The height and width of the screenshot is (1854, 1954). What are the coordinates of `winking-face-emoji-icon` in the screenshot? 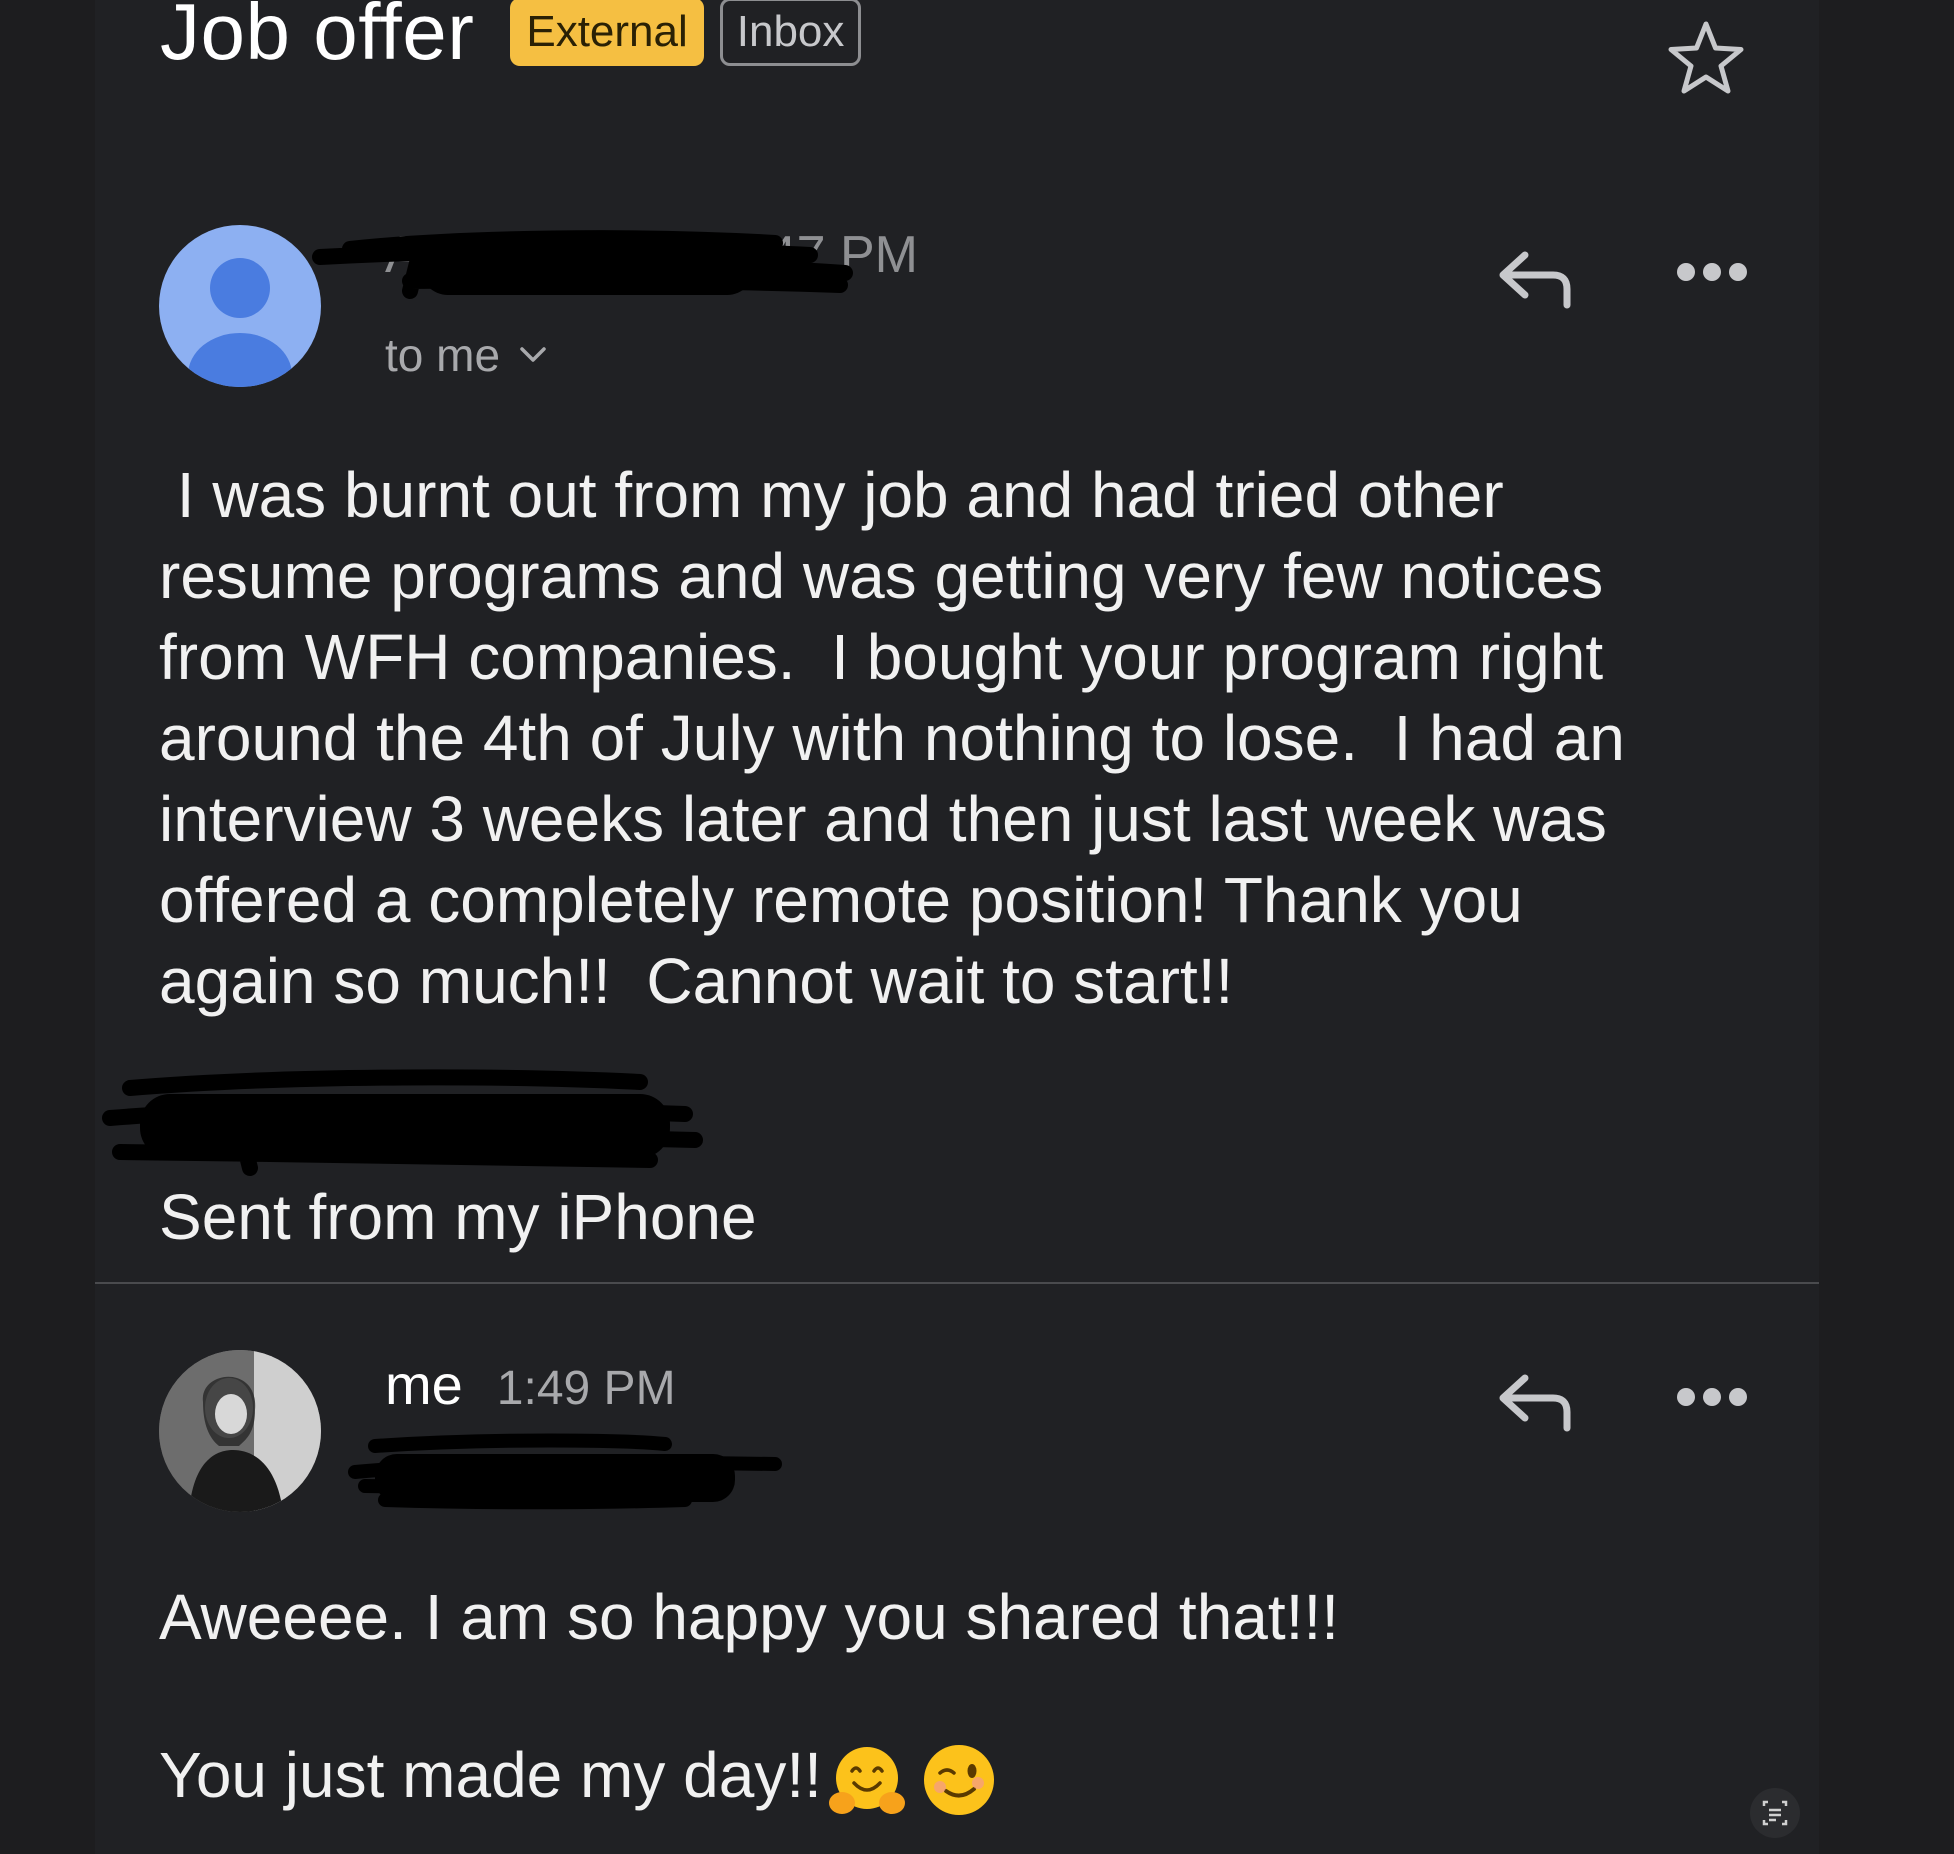 It's located at (958, 1780).